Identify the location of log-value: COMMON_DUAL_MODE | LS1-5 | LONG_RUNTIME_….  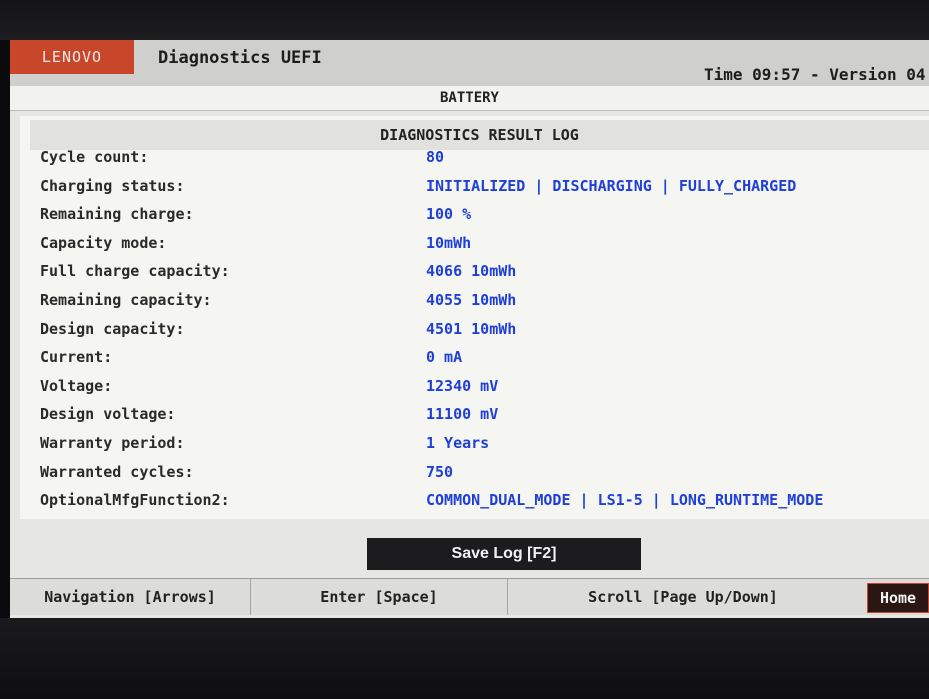
(625, 500).